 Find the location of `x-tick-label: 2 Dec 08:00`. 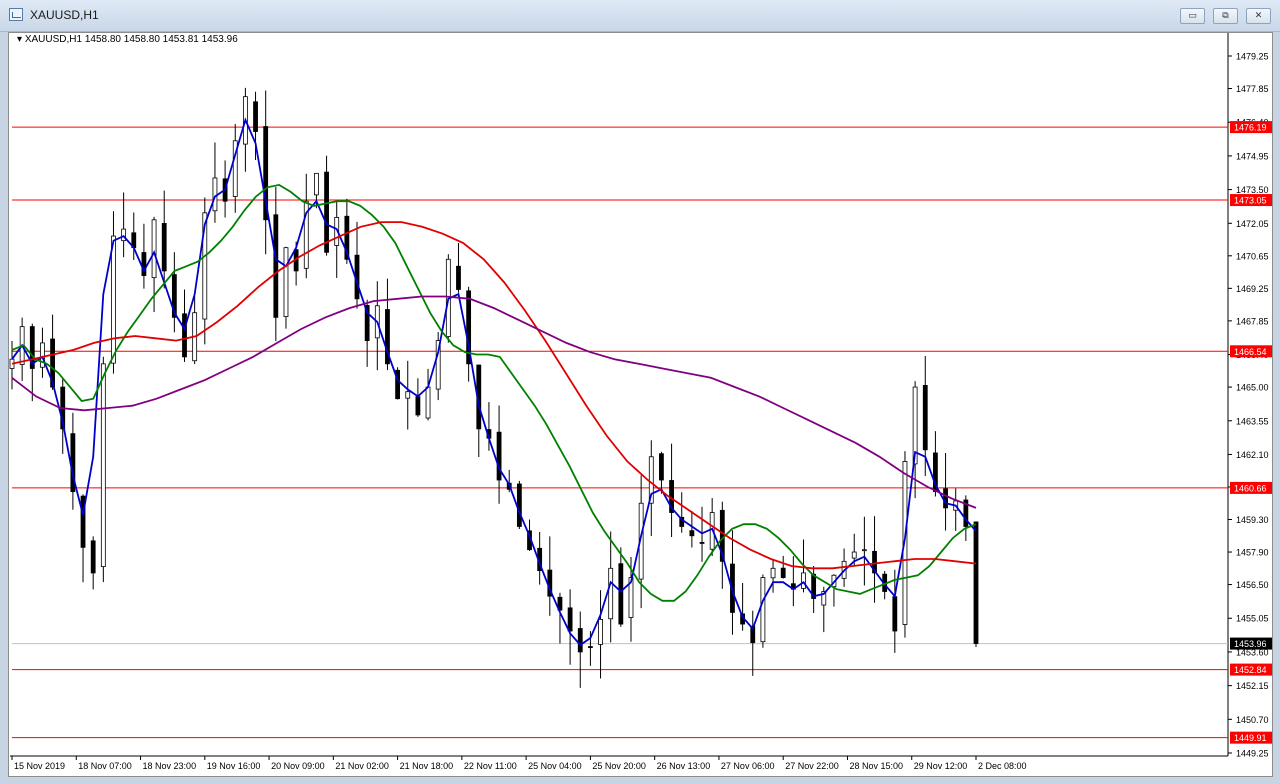

x-tick-label: 2 Dec 08:00 is located at coordinates (1002, 766).